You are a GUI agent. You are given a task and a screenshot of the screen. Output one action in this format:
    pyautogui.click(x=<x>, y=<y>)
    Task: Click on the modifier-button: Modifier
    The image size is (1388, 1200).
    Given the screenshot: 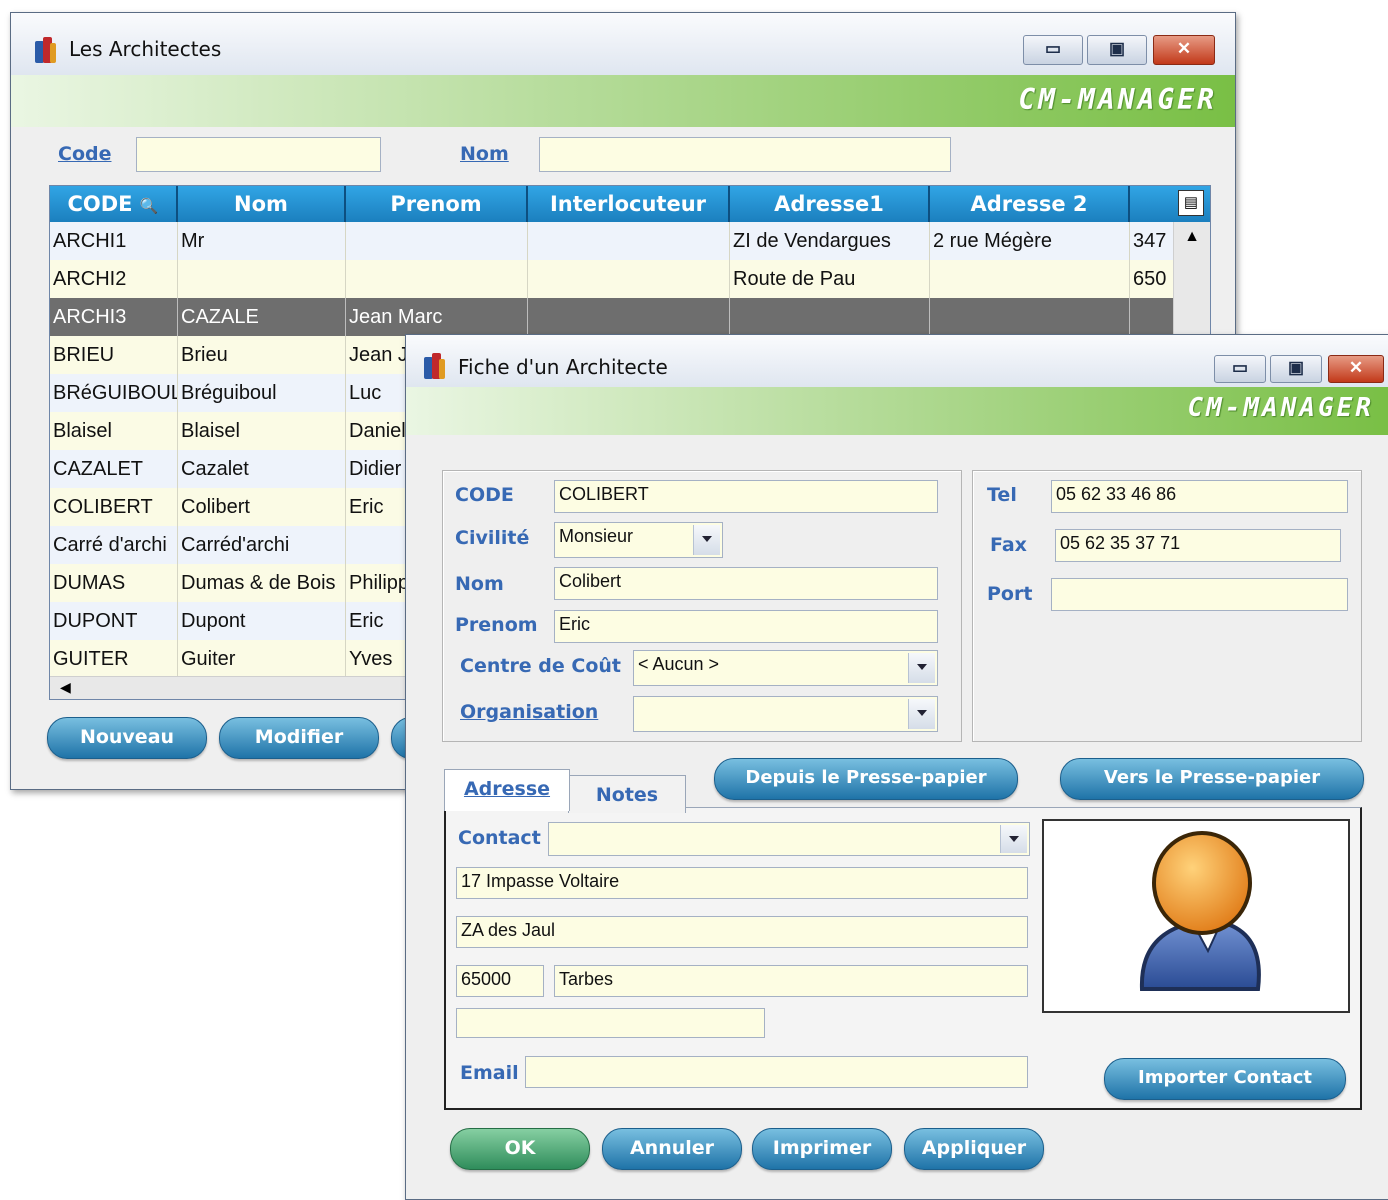 What is the action you would take?
    pyautogui.click(x=299, y=738)
    